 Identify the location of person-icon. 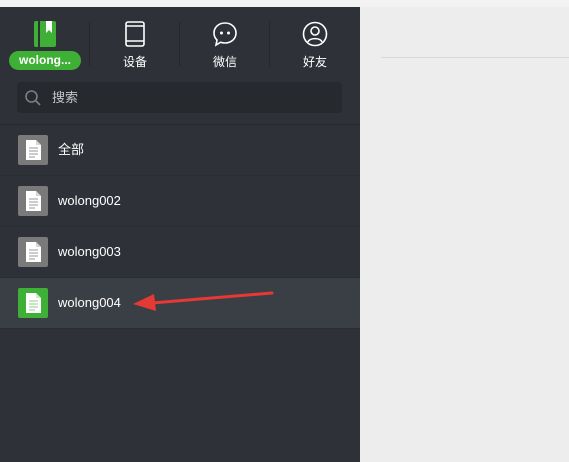
(315, 36).